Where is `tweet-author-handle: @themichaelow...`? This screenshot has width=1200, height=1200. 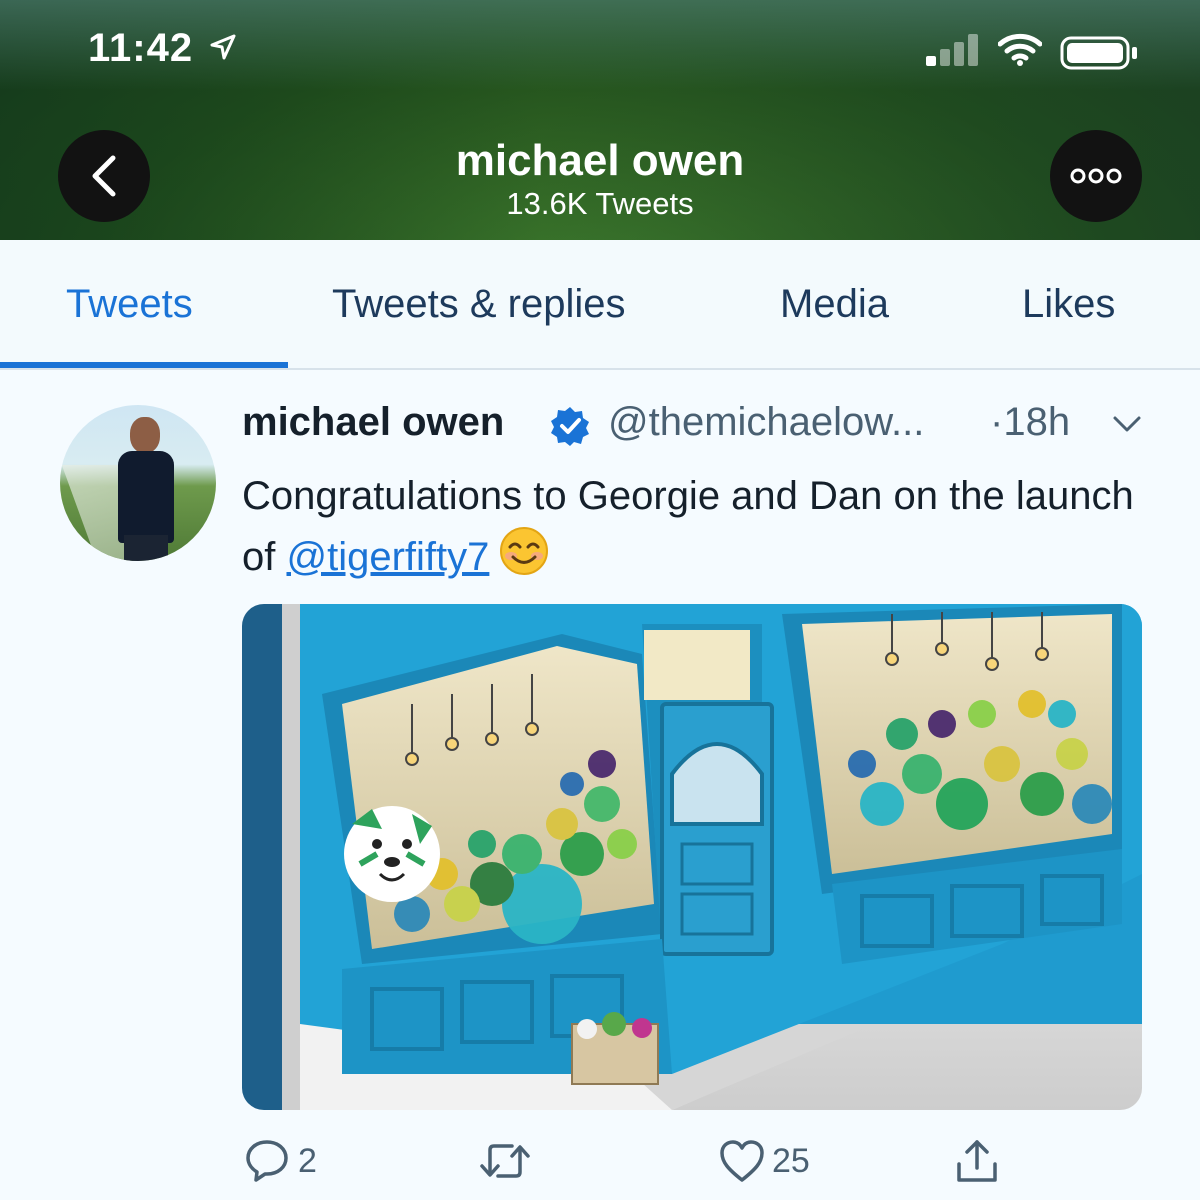 tweet-author-handle: @themichaelow... is located at coordinates (766, 422).